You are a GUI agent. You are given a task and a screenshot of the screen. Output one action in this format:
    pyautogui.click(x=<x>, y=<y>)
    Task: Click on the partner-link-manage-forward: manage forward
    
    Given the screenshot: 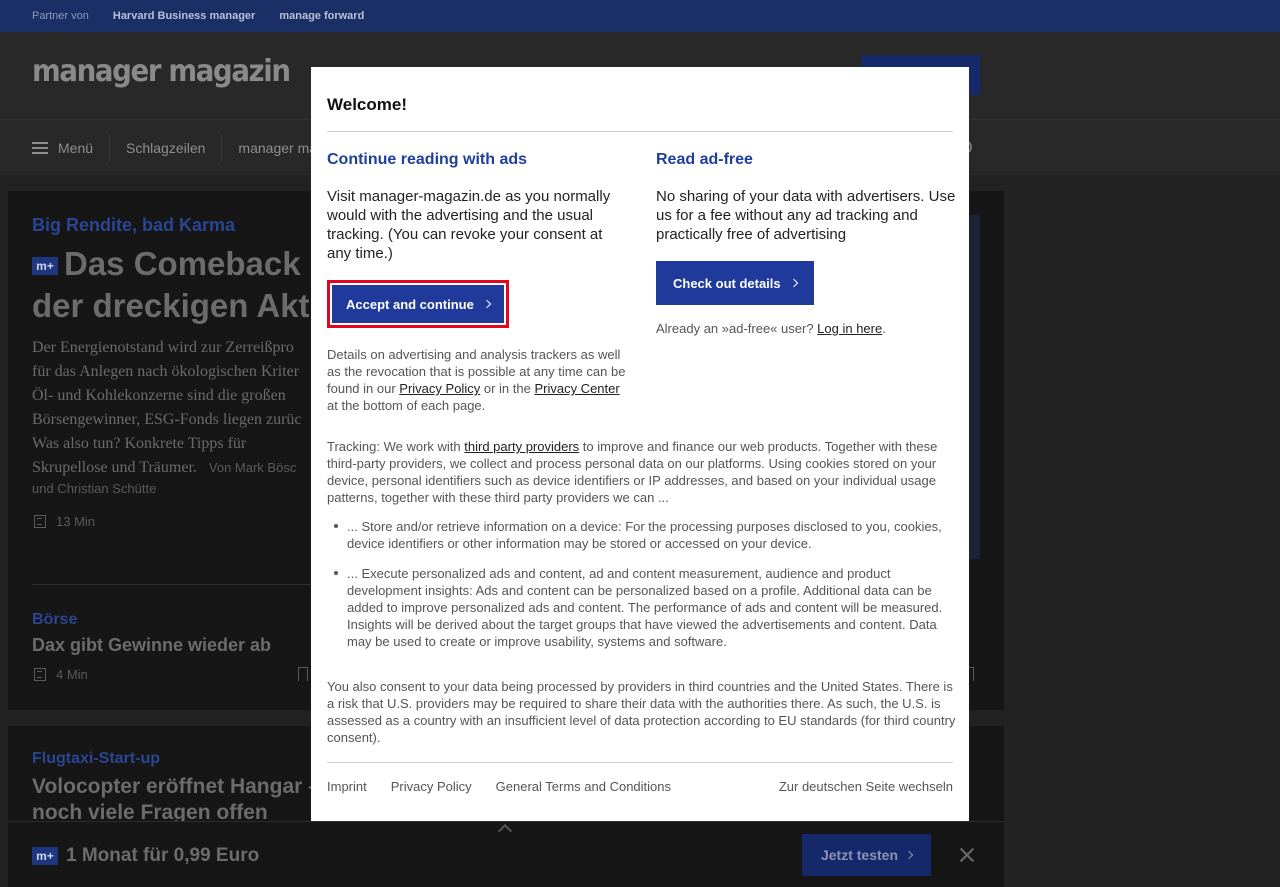 What is the action you would take?
    pyautogui.click(x=321, y=16)
    